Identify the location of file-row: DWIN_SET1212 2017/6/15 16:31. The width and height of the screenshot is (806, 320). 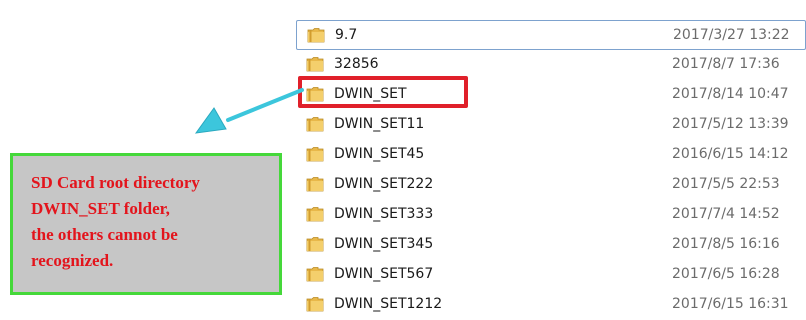
(551, 305).